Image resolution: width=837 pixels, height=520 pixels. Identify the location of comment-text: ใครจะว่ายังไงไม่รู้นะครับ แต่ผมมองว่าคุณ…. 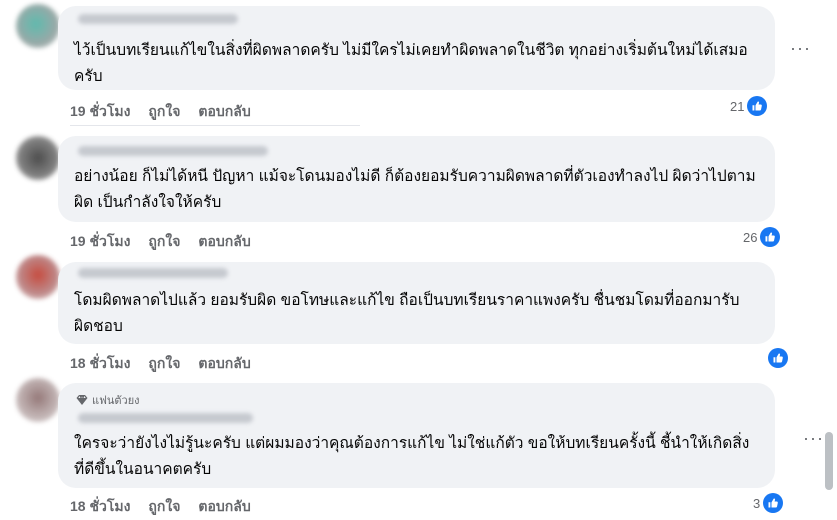
(412, 456).